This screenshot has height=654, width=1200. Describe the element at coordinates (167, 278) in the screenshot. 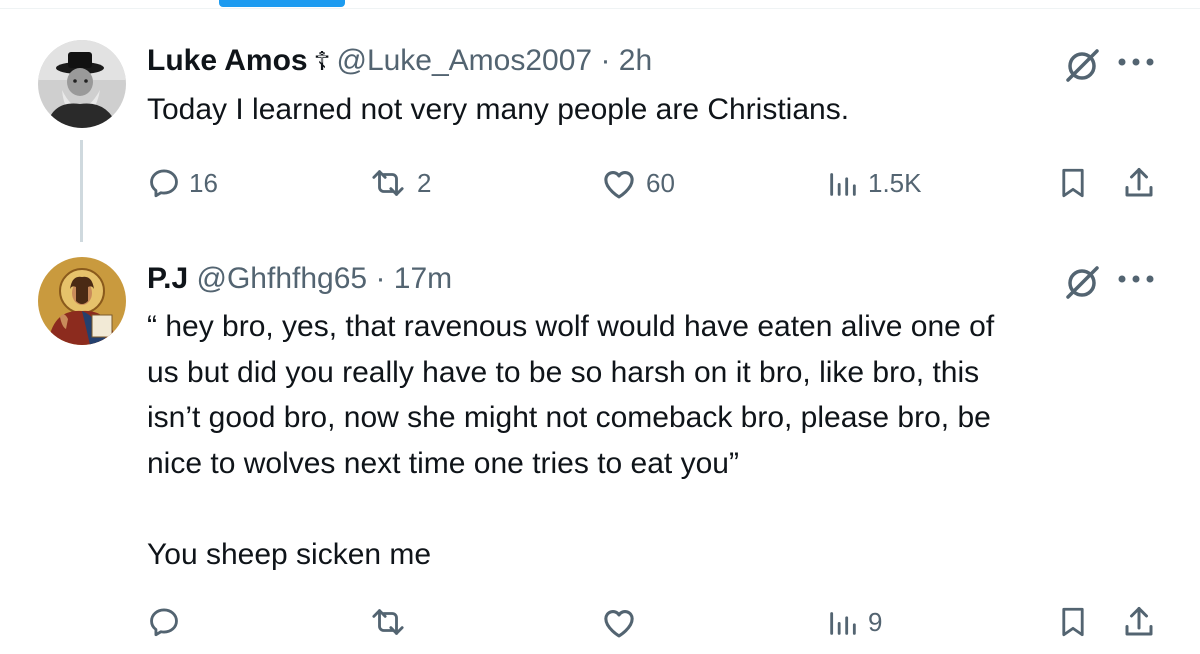

I see `display-name: P.J` at that location.